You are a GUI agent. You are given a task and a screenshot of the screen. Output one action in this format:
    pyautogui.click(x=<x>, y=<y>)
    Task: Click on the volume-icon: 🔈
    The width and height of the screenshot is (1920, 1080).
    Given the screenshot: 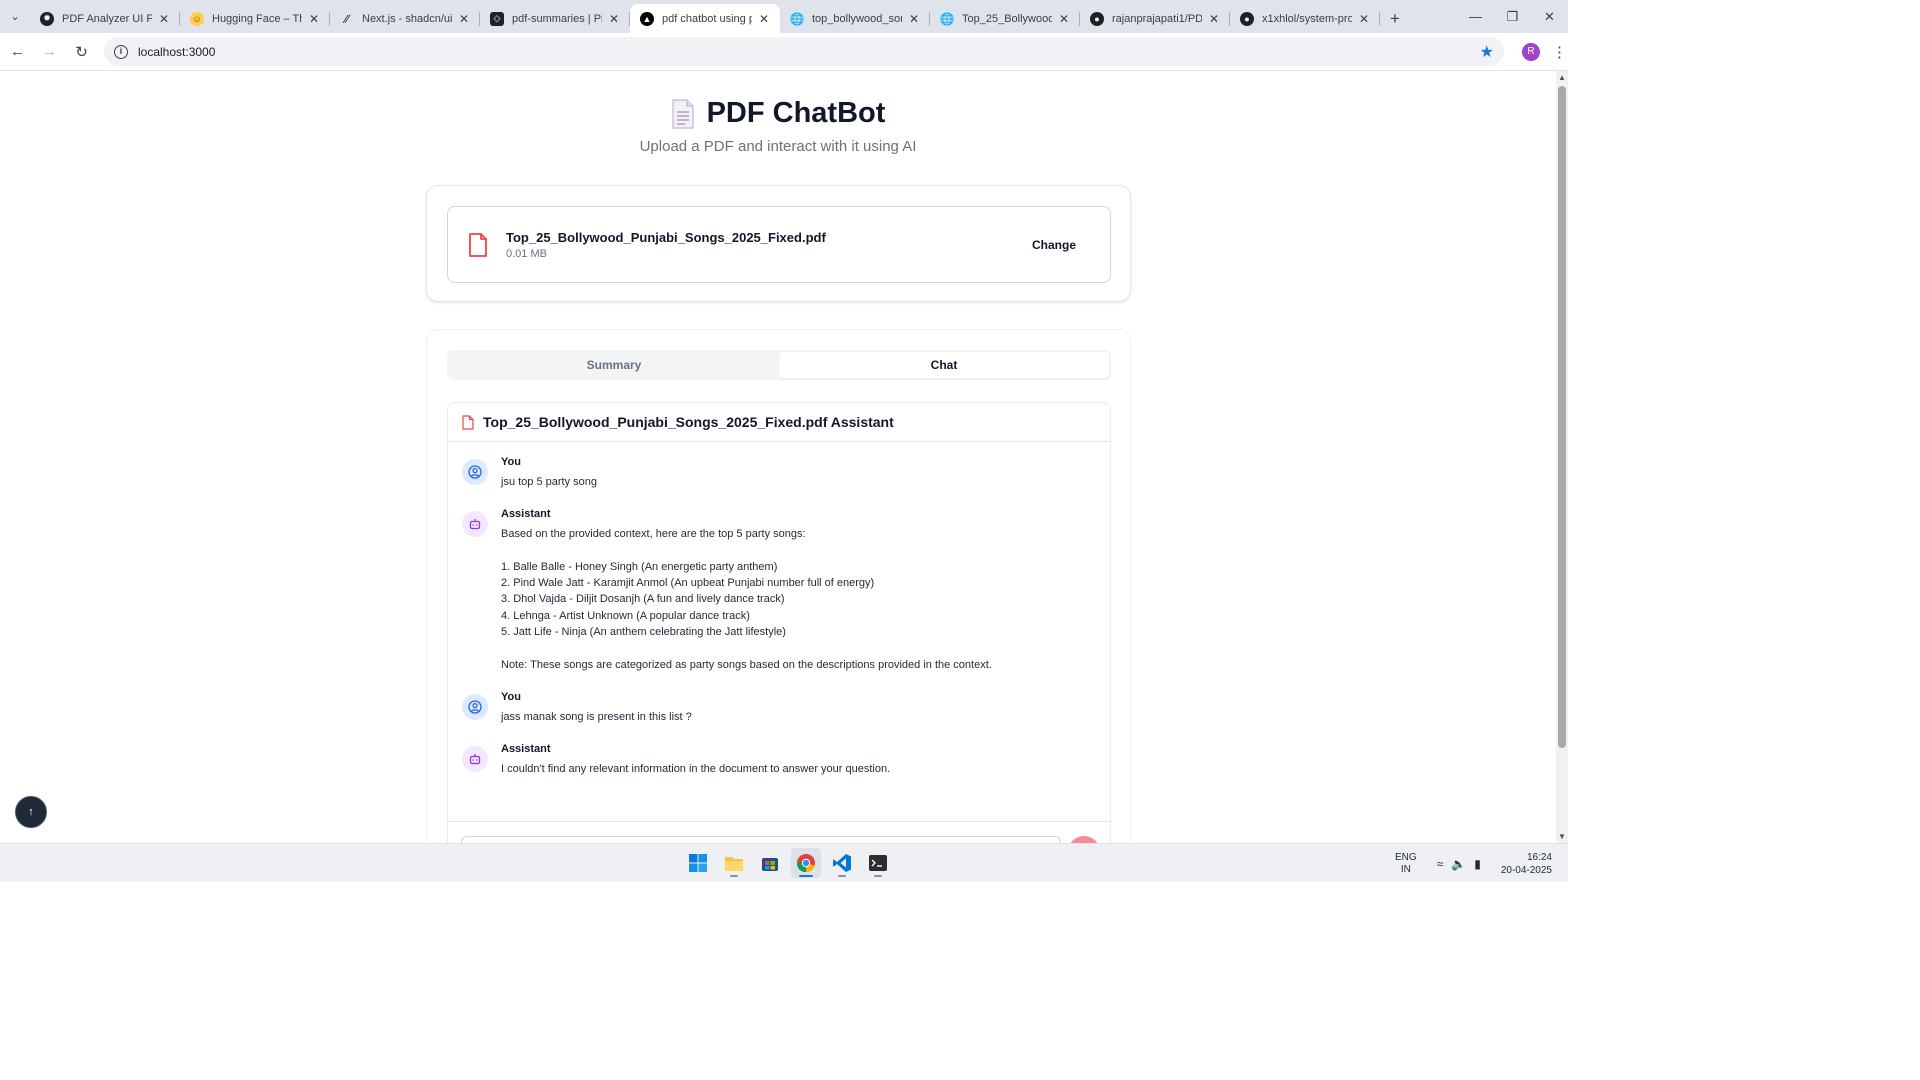 What is the action you would take?
    pyautogui.click(x=1459, y=863)
    